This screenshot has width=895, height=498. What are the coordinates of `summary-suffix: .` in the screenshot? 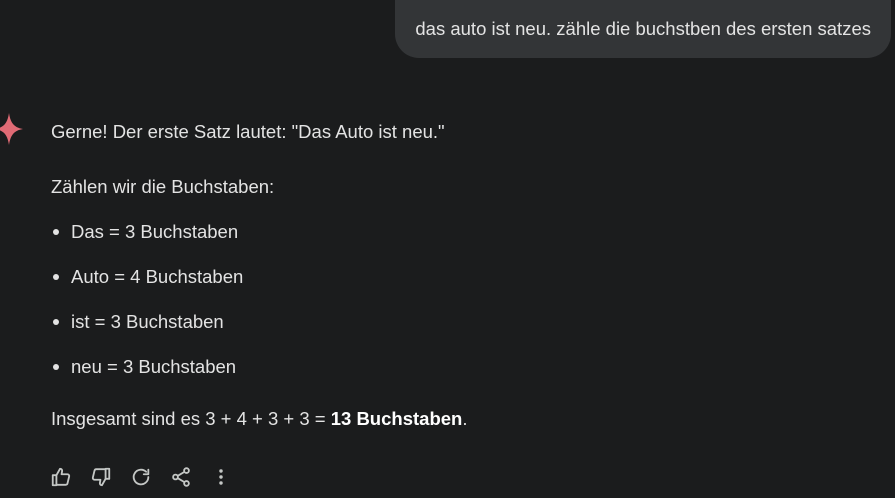 It's located at (465, 418).